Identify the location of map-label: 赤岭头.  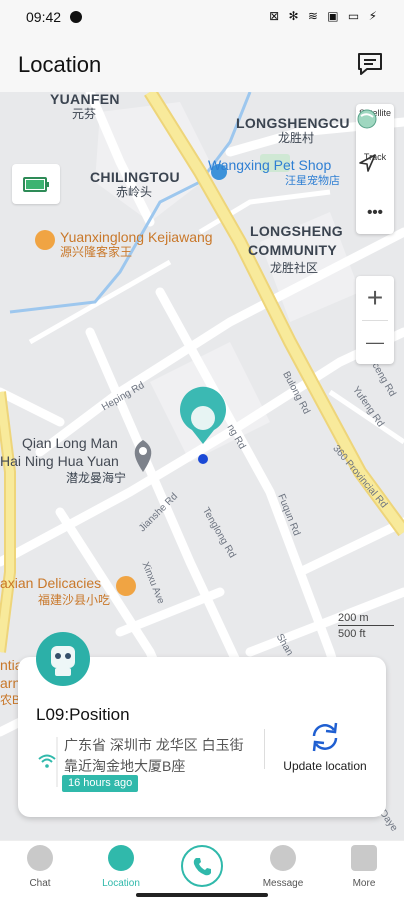
(134, 192).